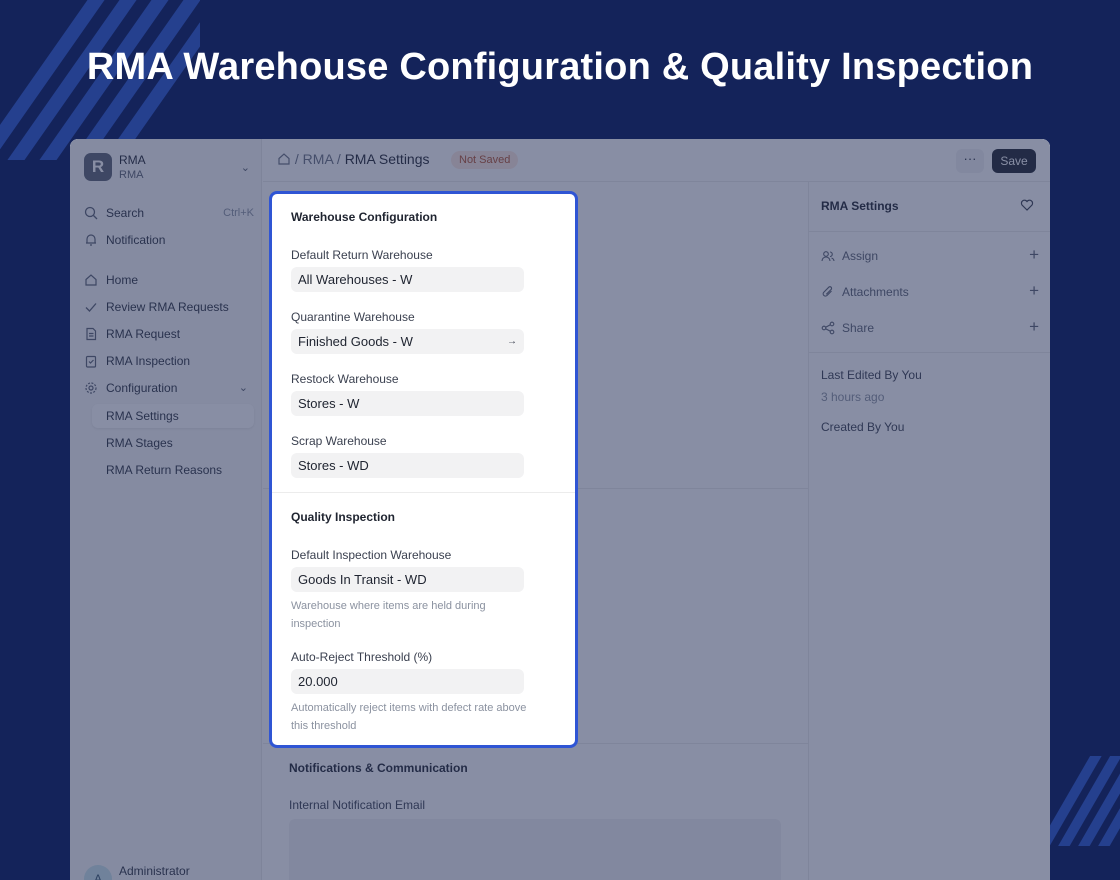 The width and height of the screenshot is (1120, 880). I want to click on avatar: A, so click(98, 872).